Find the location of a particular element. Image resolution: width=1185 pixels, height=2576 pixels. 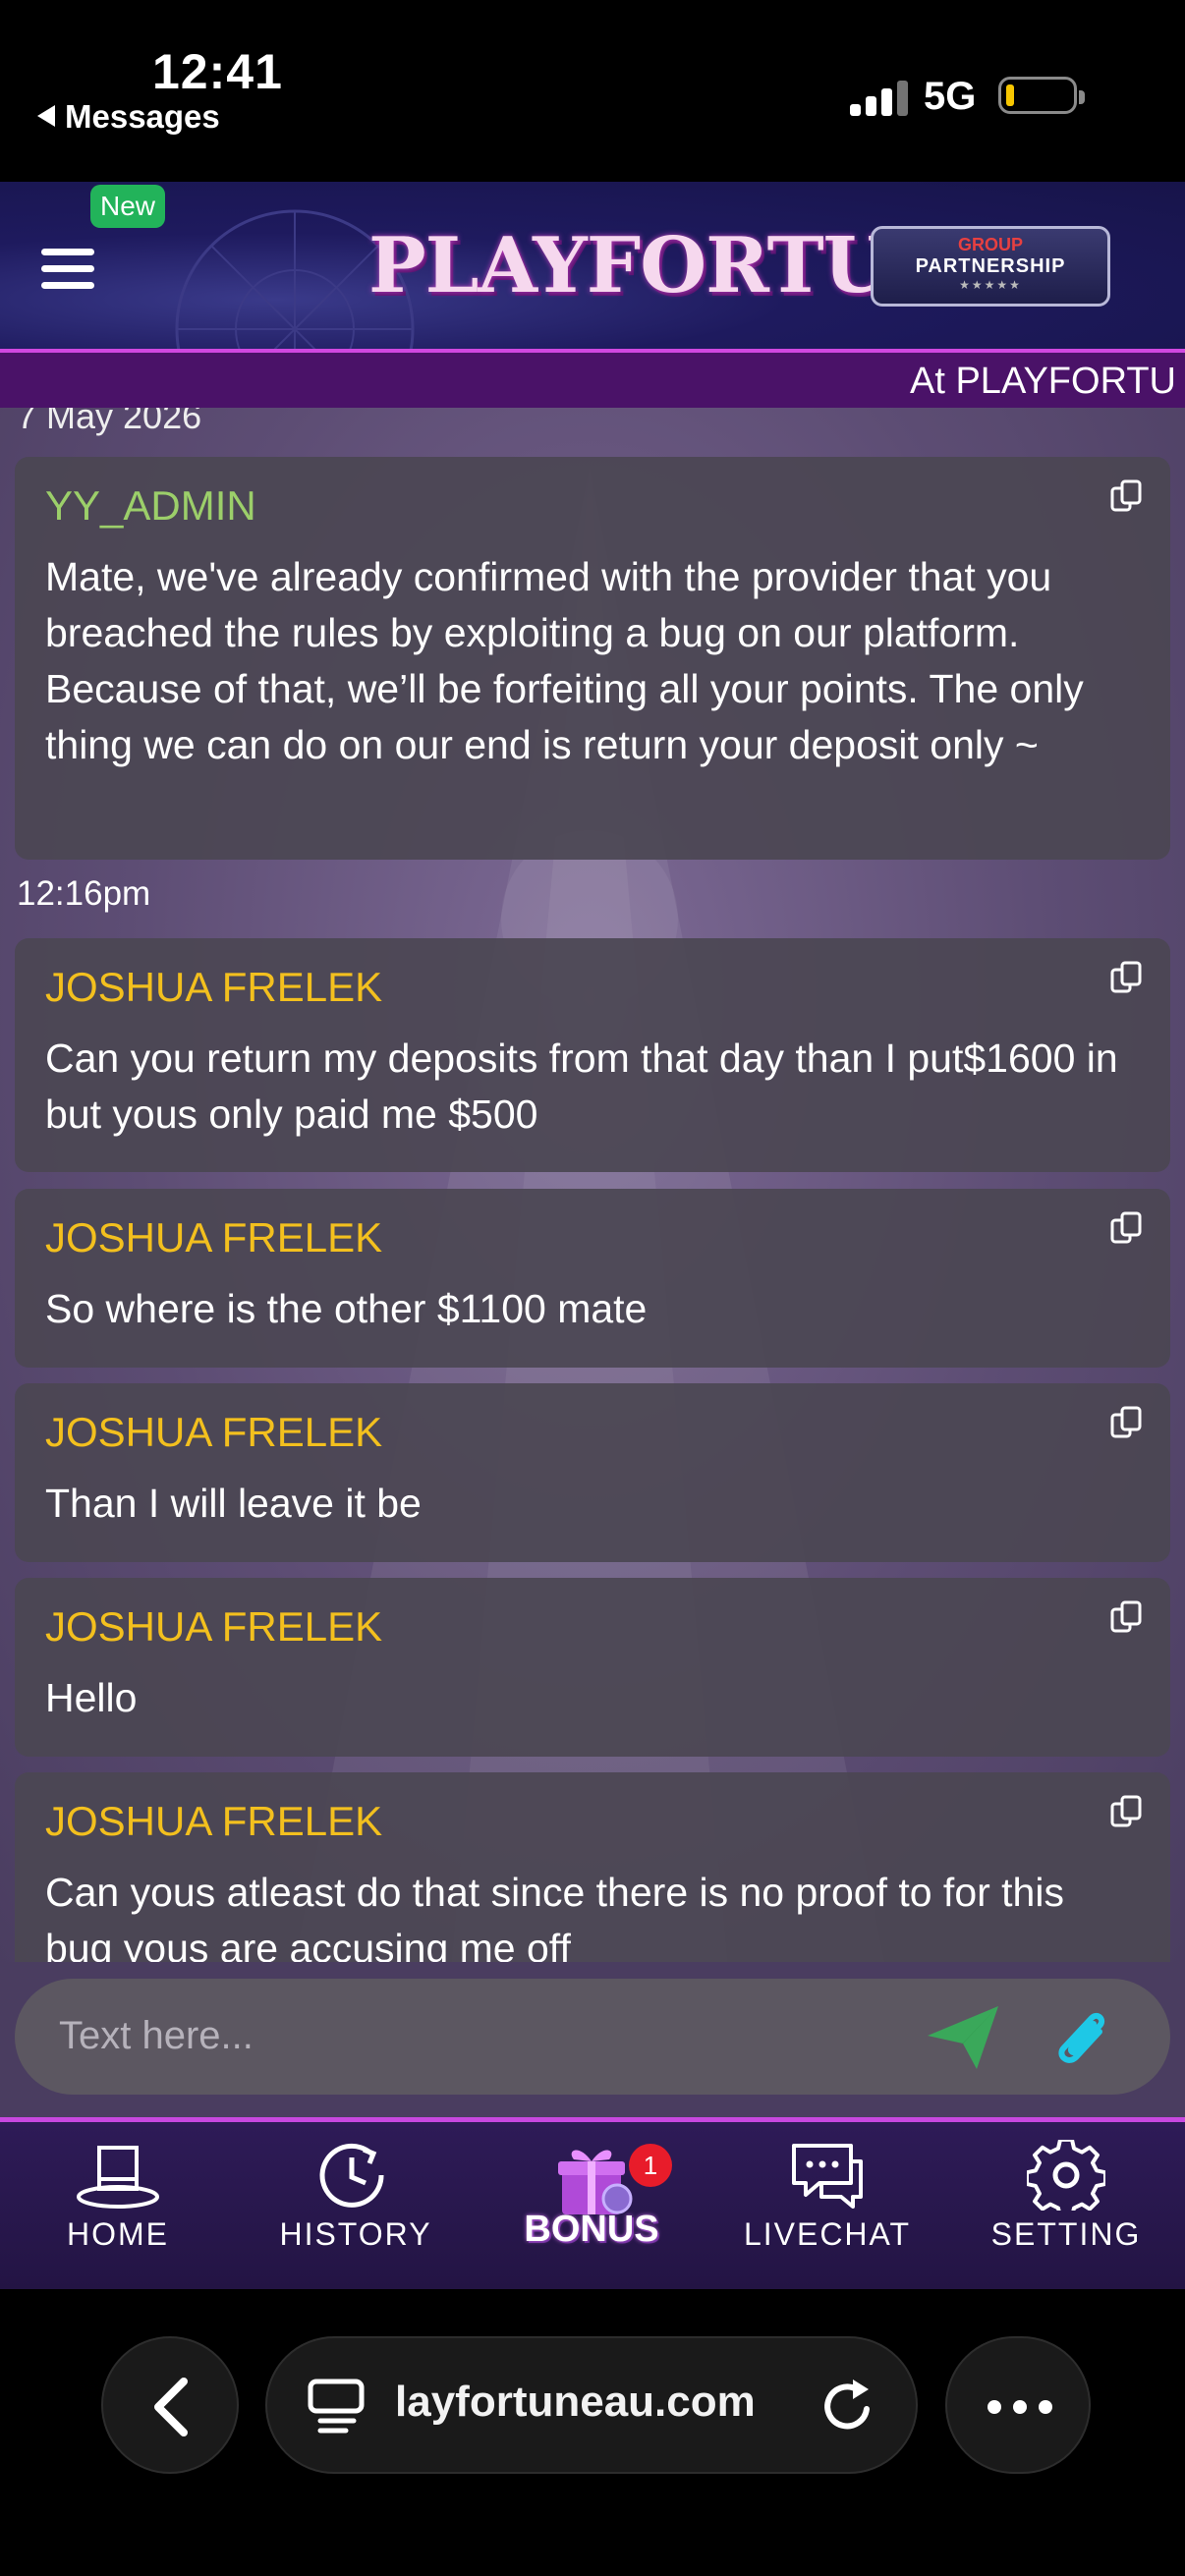

reload-icon is located at coordinates (848, 2407).